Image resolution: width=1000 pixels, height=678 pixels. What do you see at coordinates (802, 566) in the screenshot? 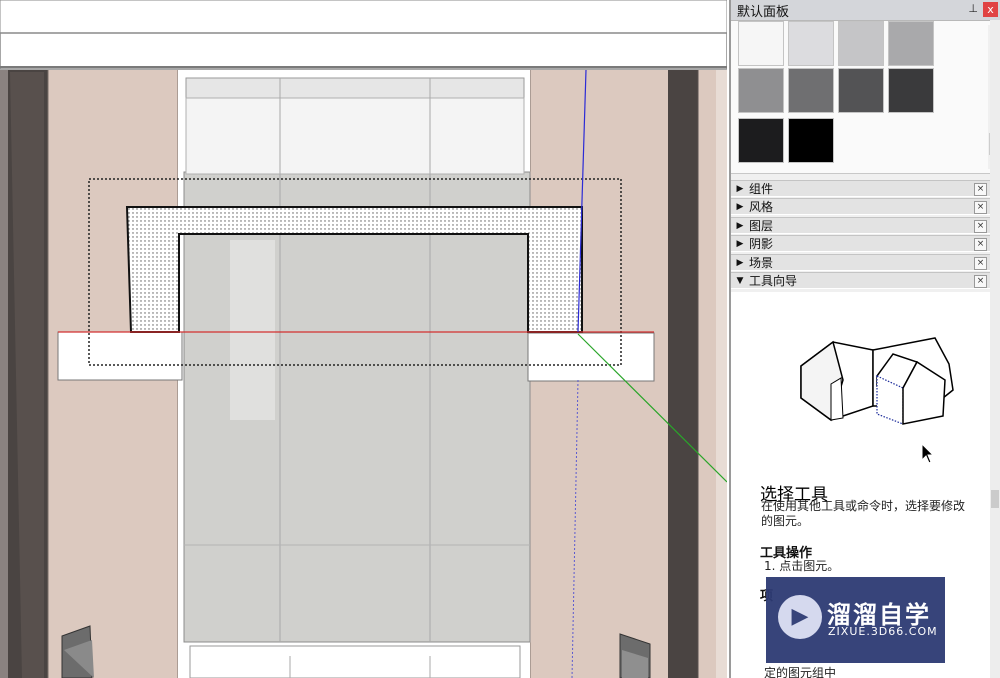
I see `operation-step-1: 1. 点击图元。` at bounding box center [802, 566].